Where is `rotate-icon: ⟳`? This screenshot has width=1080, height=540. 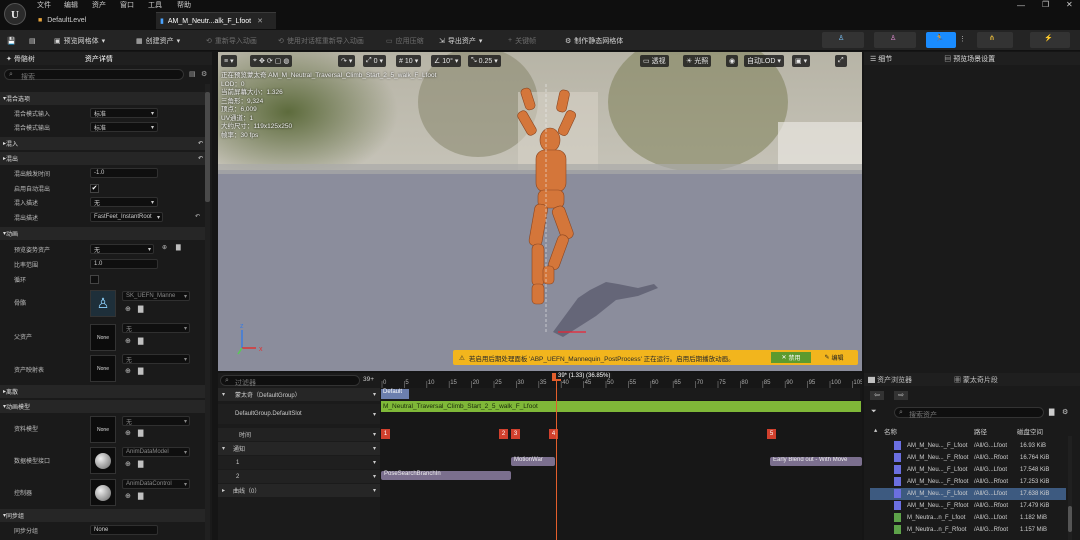
rotate-icon: ⟳ is located at coordinates (270, 61).